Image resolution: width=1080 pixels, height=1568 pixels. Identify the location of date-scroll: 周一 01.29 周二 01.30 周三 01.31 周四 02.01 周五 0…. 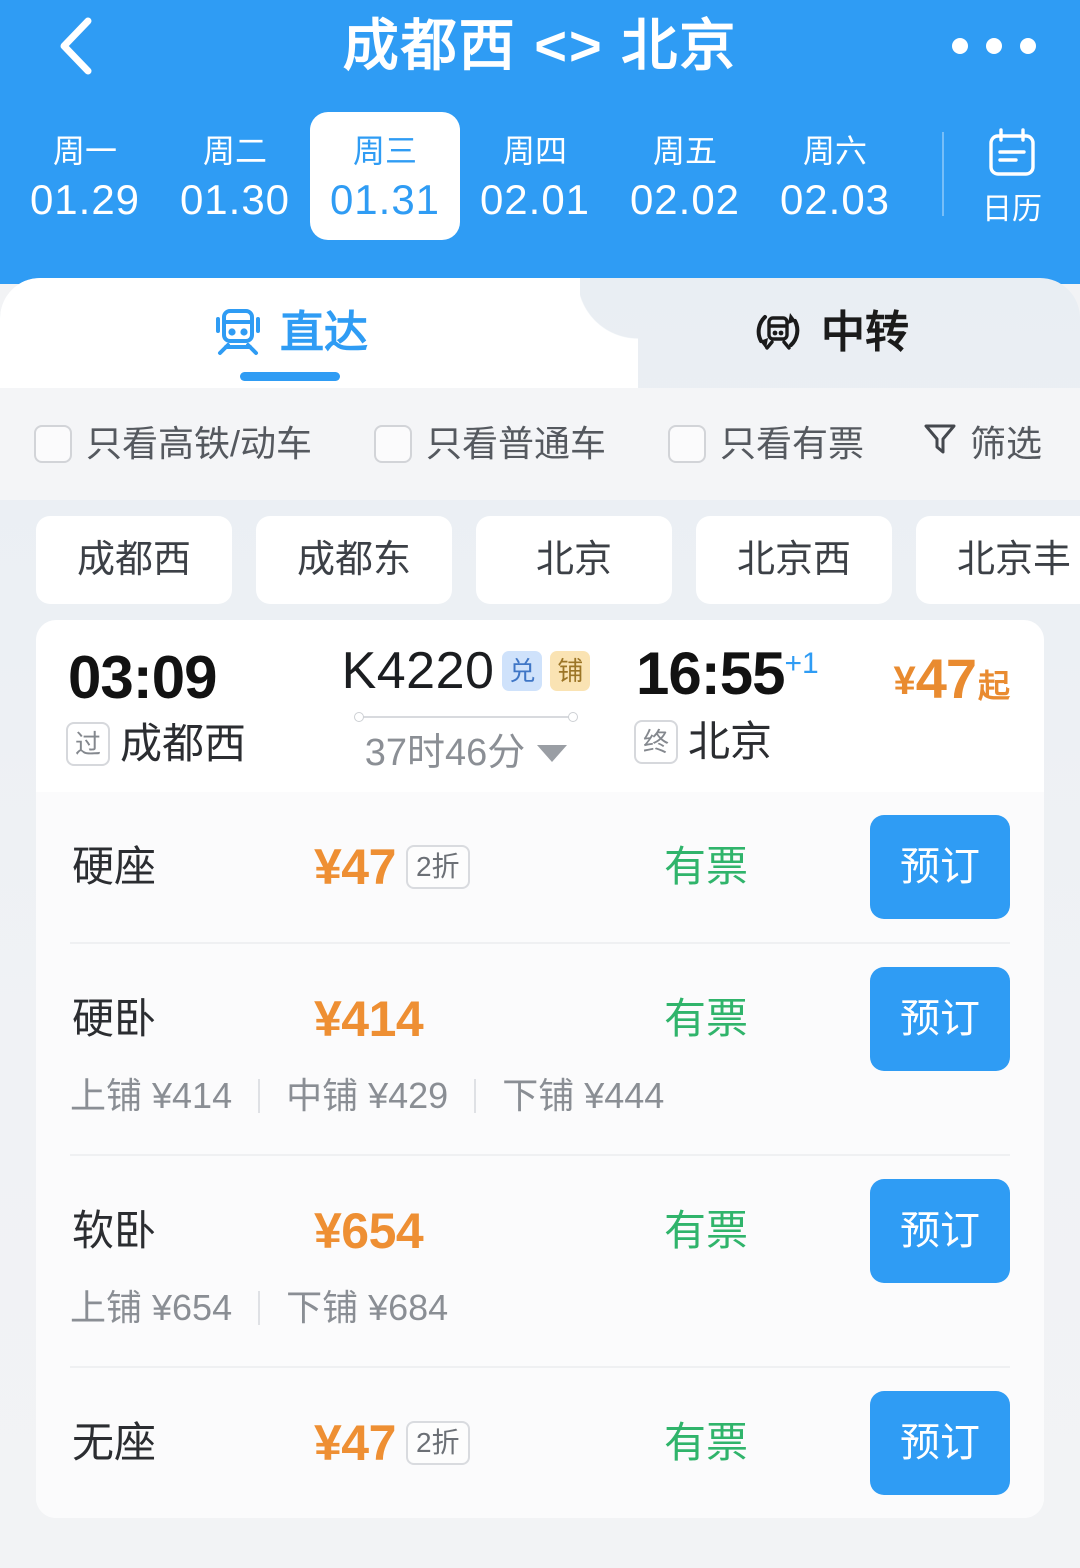
(471, 176).